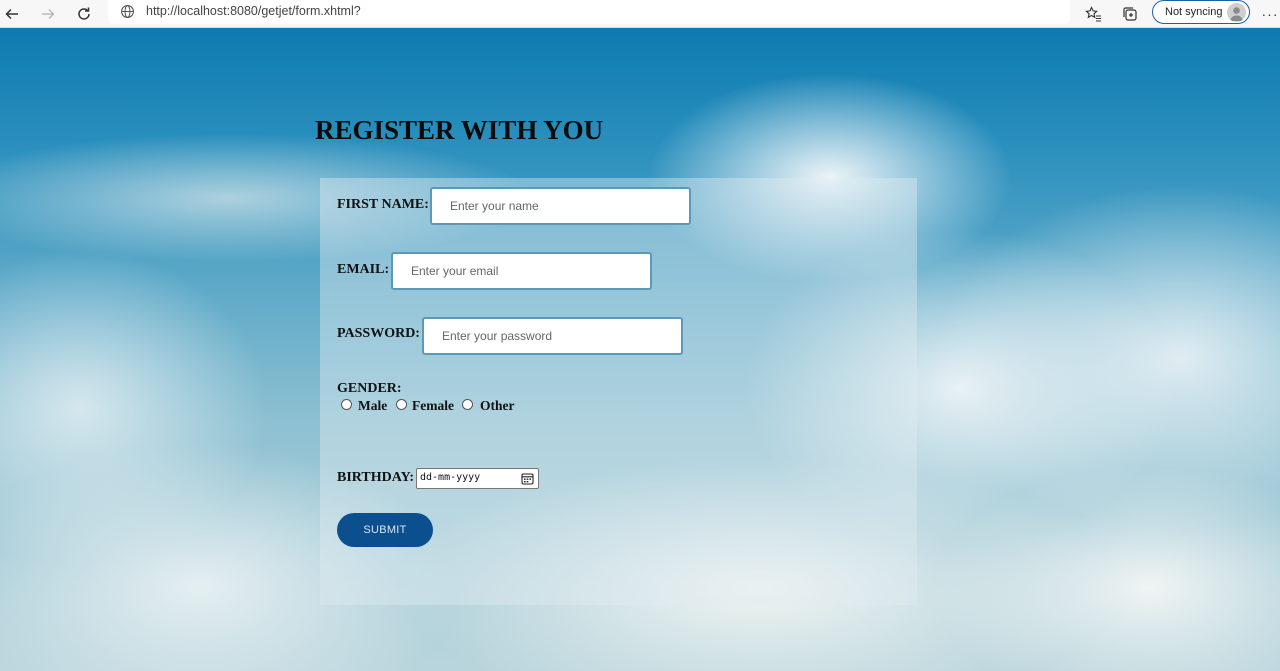  What do you see at coordinates (48, 14) in the screenshot?
I see `forward-icon` at bounding box center [48, 14].